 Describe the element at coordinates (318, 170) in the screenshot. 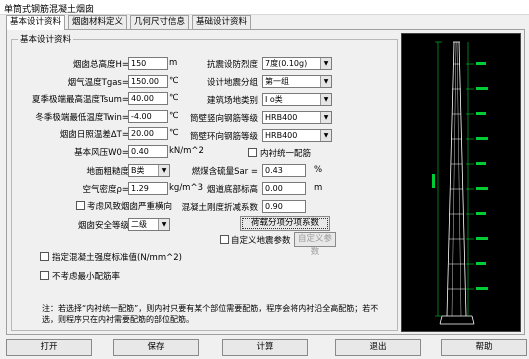

I see `unit-sulfur: %` at that location.